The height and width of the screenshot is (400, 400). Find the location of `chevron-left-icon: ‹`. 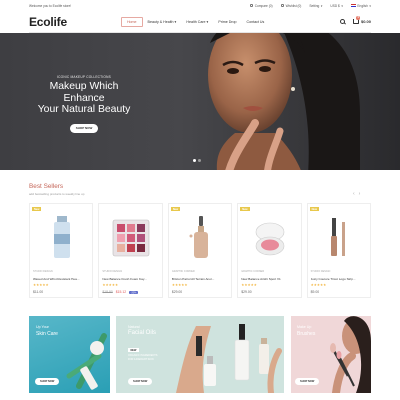

chevron-left-icon: ‹ is located at coordinates (354, 194).